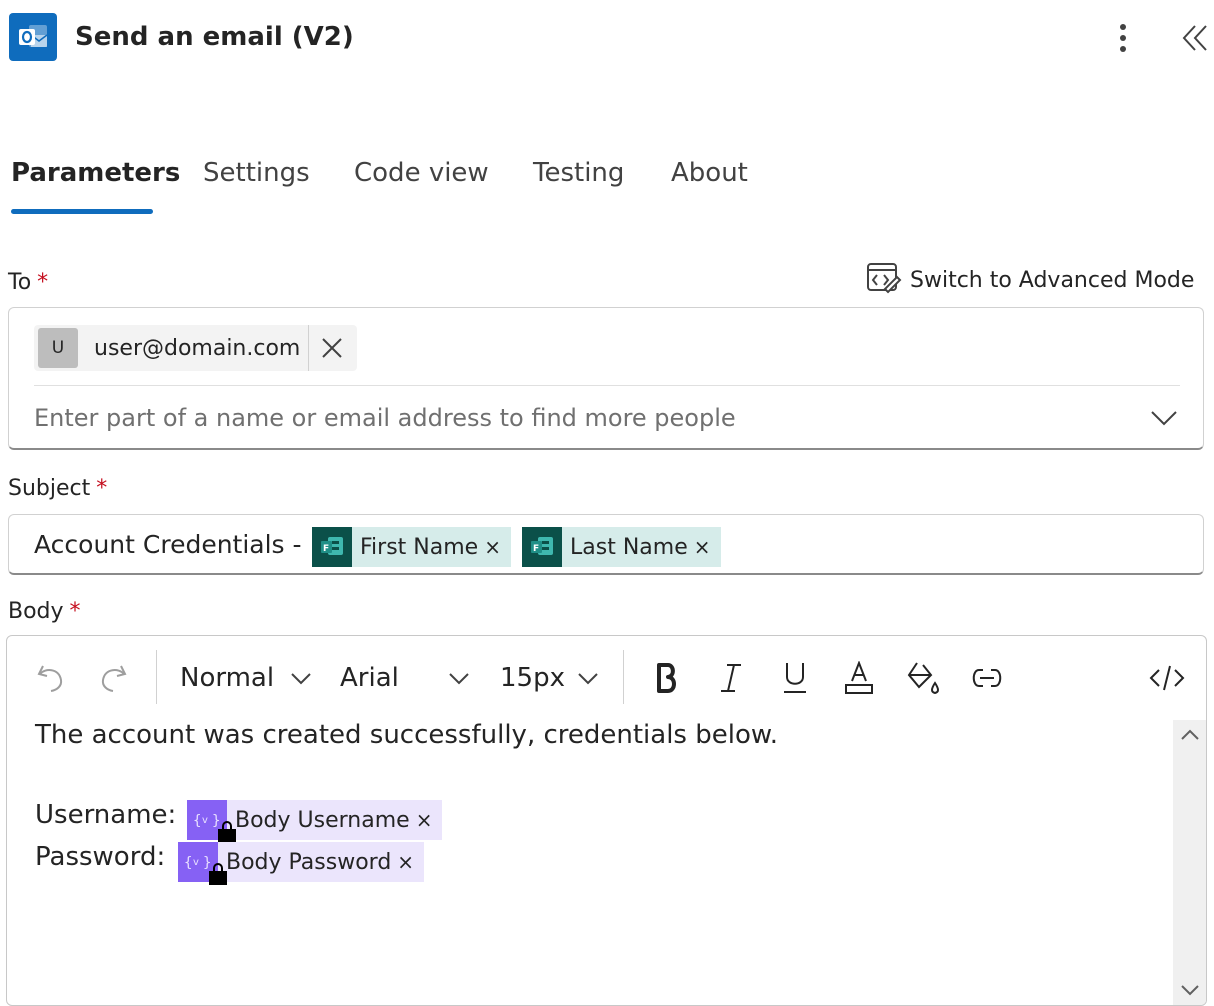 Image resolution: width=1214 pixels, height=1006 pixels. What do you see at coordinates (256, 173) in the screenshot?
I see `tab-settings: Settings` at bounding box center [256, 173].